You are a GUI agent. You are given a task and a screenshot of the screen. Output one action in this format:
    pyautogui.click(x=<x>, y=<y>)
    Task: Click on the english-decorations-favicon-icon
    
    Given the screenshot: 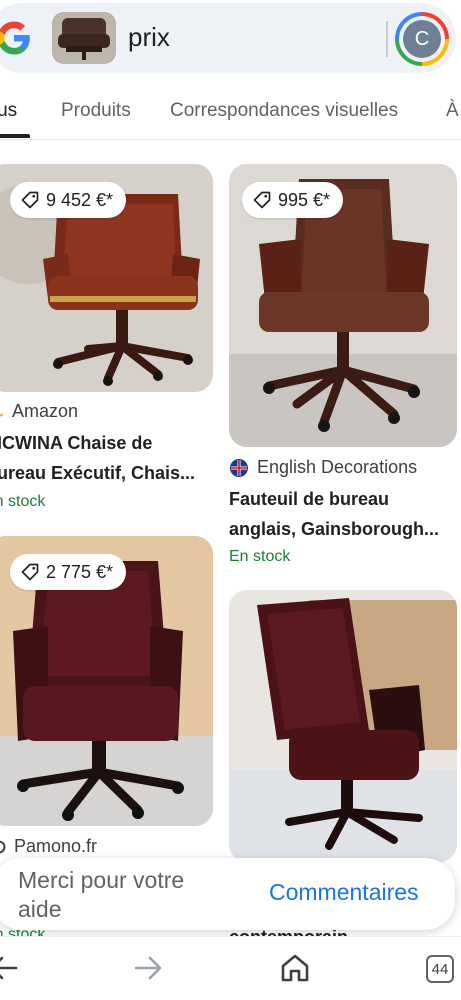 What is the action you would take?
    pyautogui.click(x=239, y=467)
    